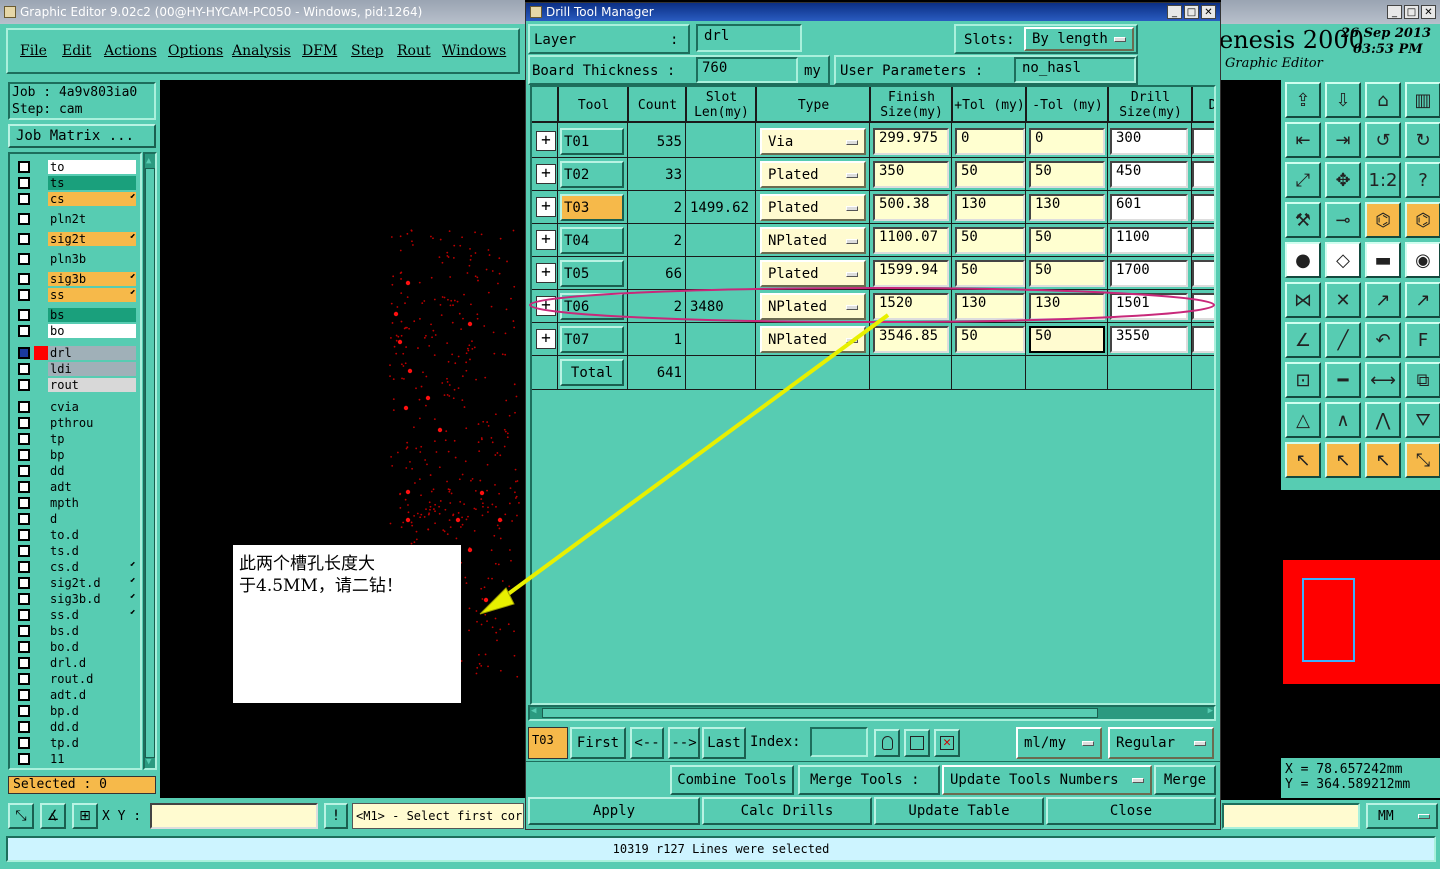 This screenshot has height=869, width=1440. Describe the element at coordinates (1383, 260) in the screenshot. I see `ruler-icon: ▬` at that location.